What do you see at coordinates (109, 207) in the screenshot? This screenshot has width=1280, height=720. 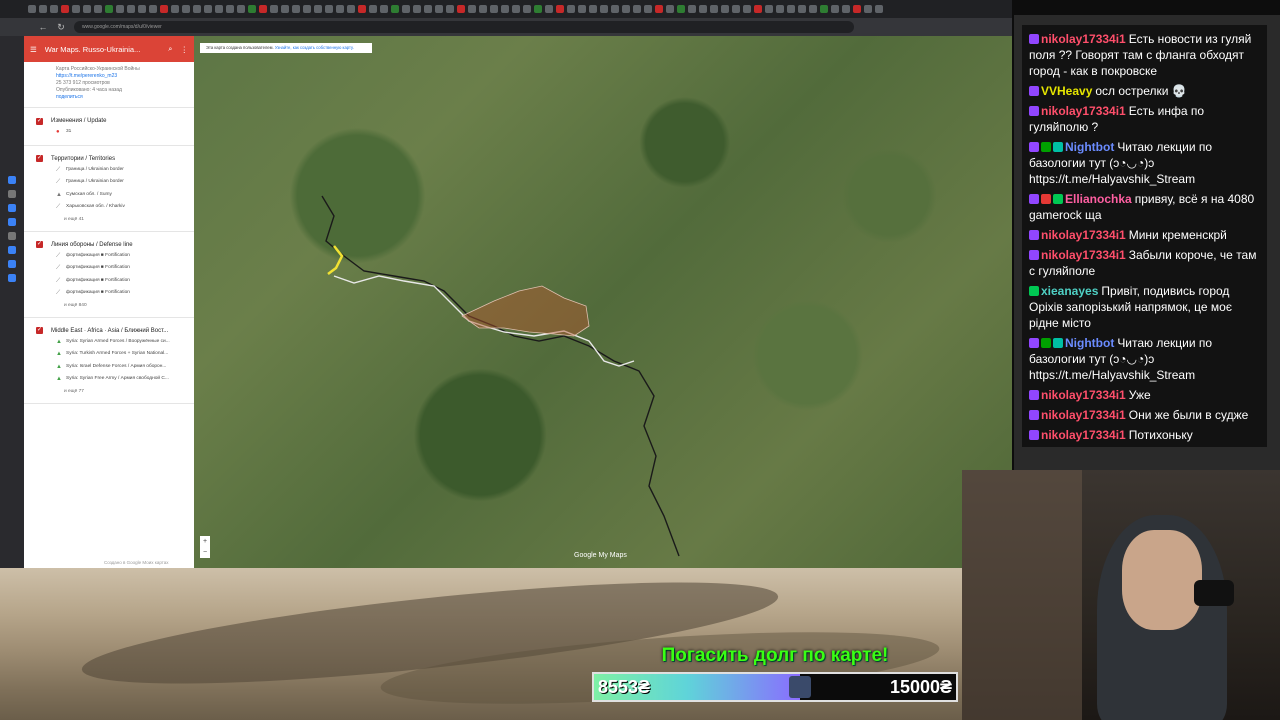 I see `layer-item: ⟋ Харьковская обл. / Kharkiv` at bounding box center [109, 207].